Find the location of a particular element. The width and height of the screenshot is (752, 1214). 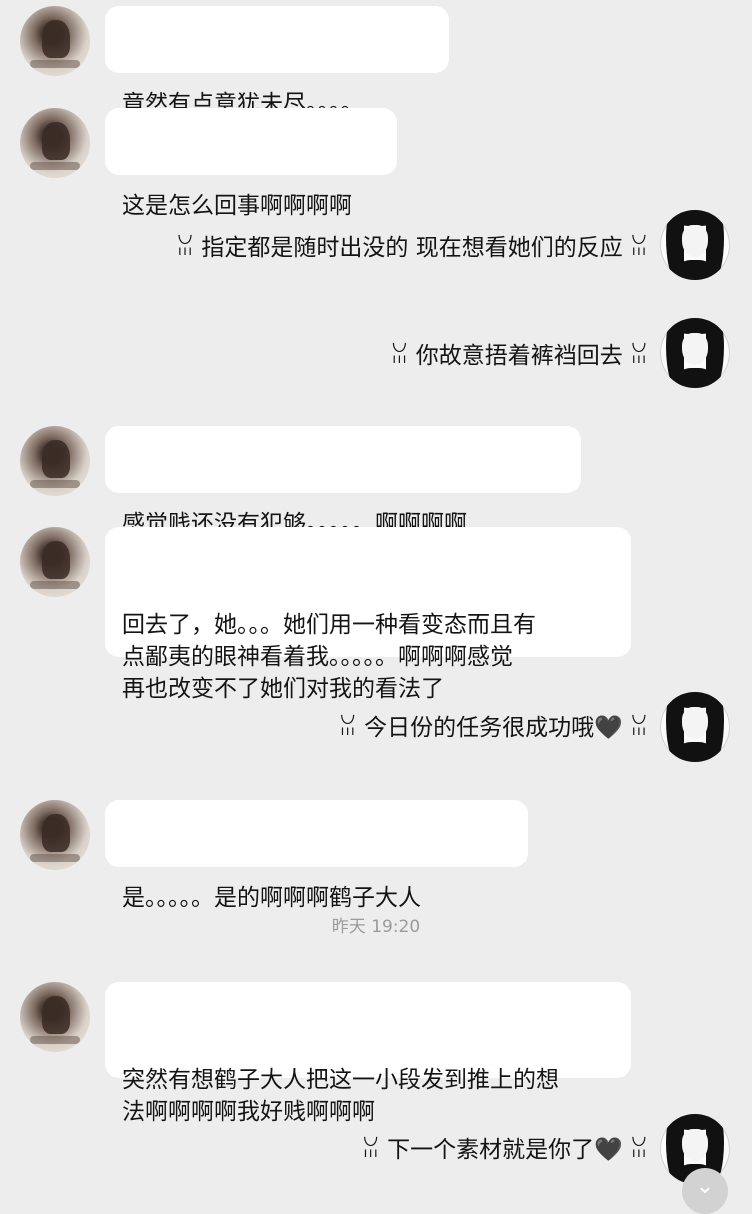

message-bubble: 这是怎么回事啊啊啊啊 is located at coordinates (251, 163).